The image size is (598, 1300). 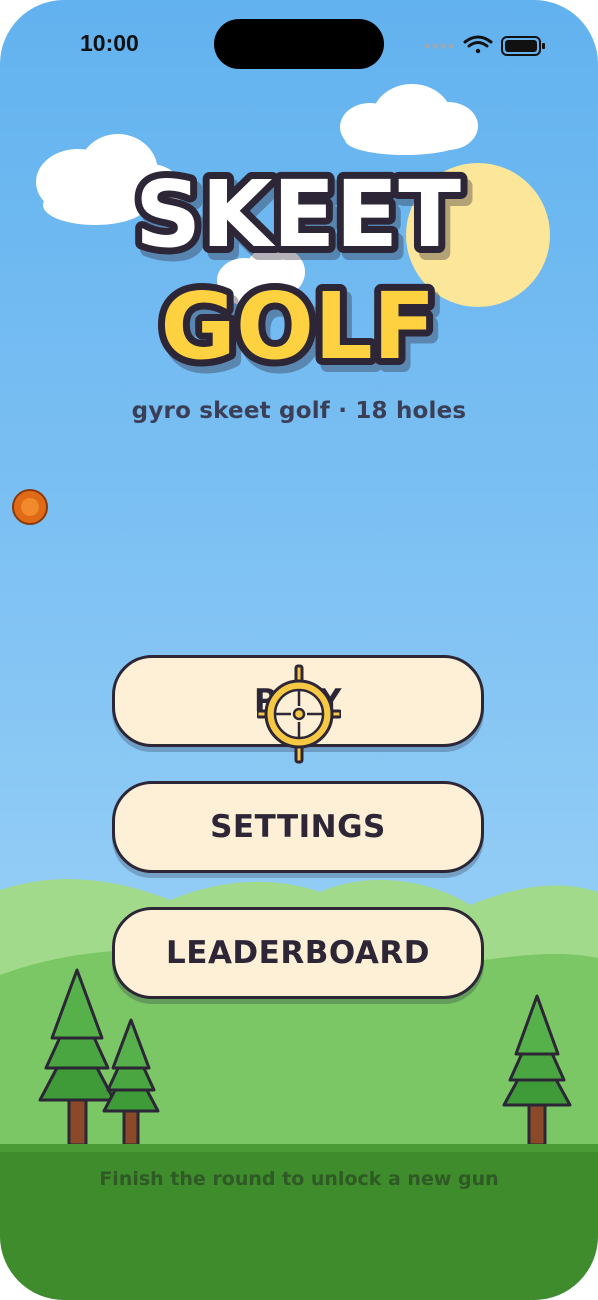 What do you see at coordinates (523, 46) in the screenshot?
I see `battery-icon` at bounding box center [523, 46].